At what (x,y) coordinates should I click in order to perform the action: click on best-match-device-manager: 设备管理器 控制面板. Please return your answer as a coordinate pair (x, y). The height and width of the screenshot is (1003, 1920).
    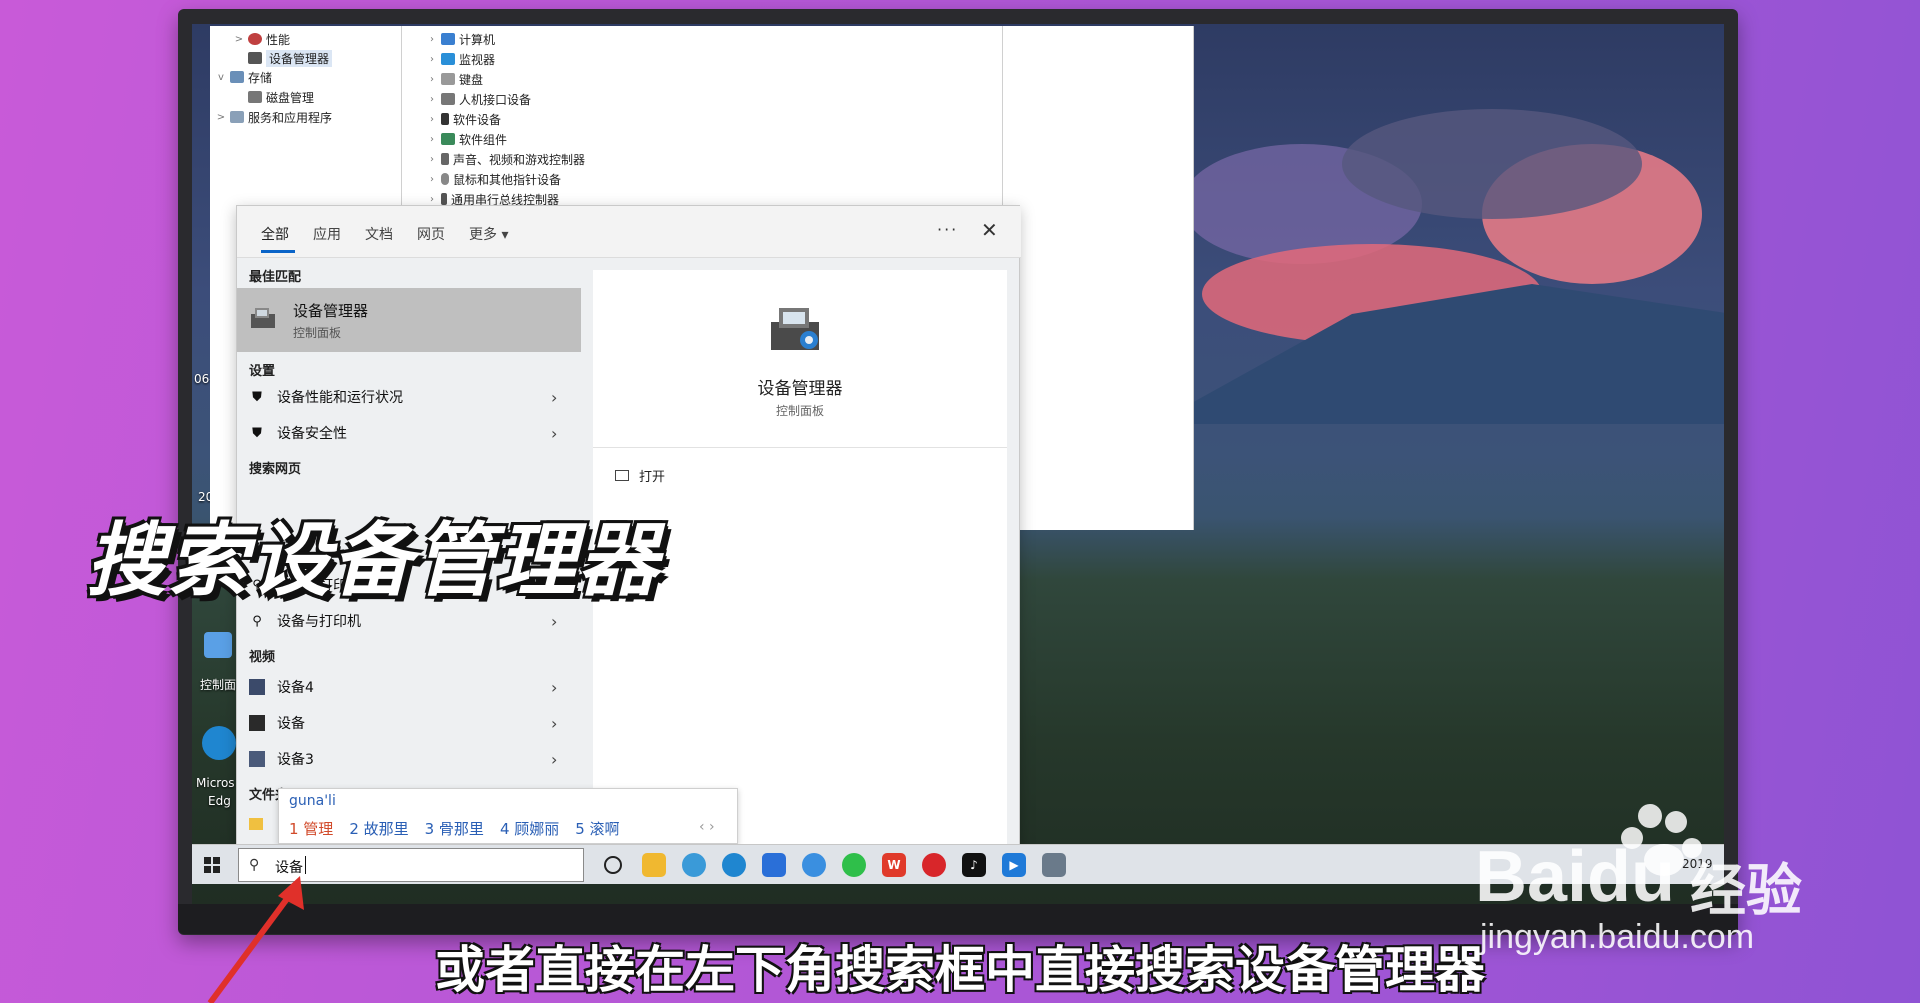
    Looking at the image, I should click on (409, 320).